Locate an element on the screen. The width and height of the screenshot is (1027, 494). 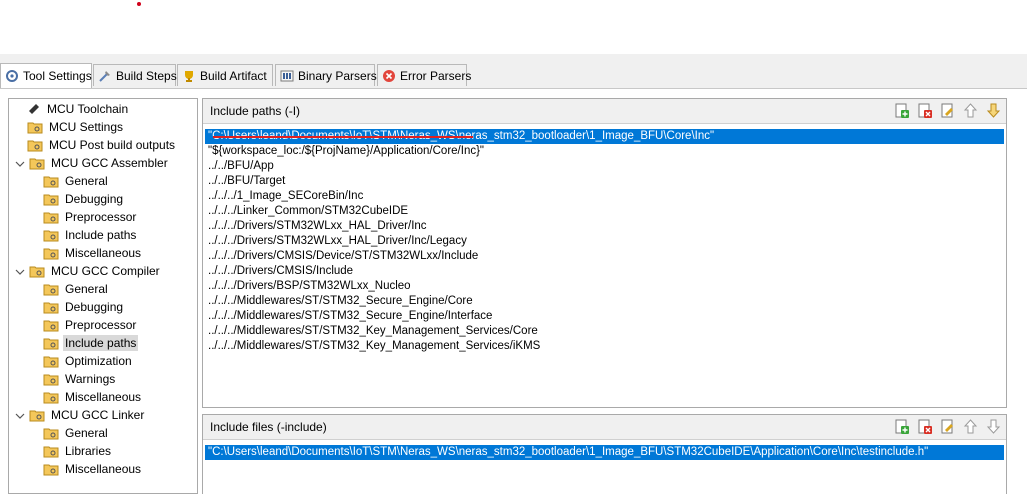
tree-item-mcu-toolchain: MCU Toolchain is located at coordinates (78, 109).